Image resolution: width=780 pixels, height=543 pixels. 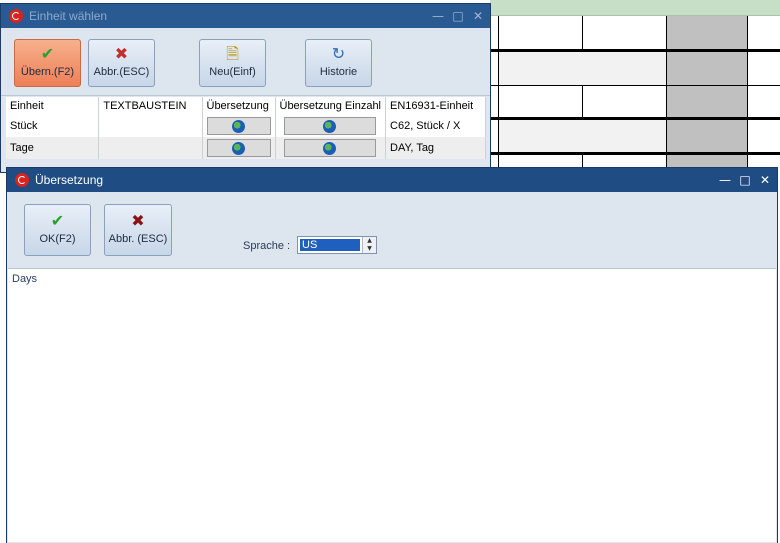 What do you see at coordinates (267, 246) in the screenshot?
I see `sprache-label: Sprache :` at bounding box center [267, 246].